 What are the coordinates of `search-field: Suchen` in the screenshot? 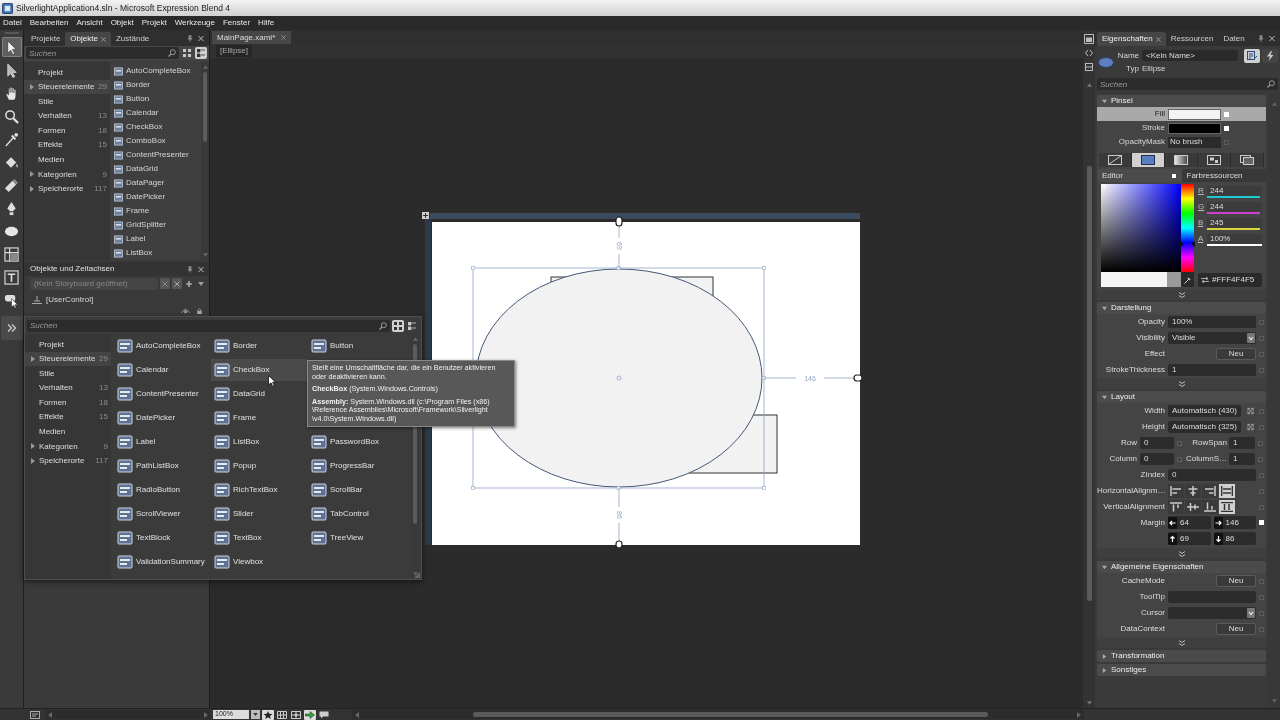 It's located at (208, 325).